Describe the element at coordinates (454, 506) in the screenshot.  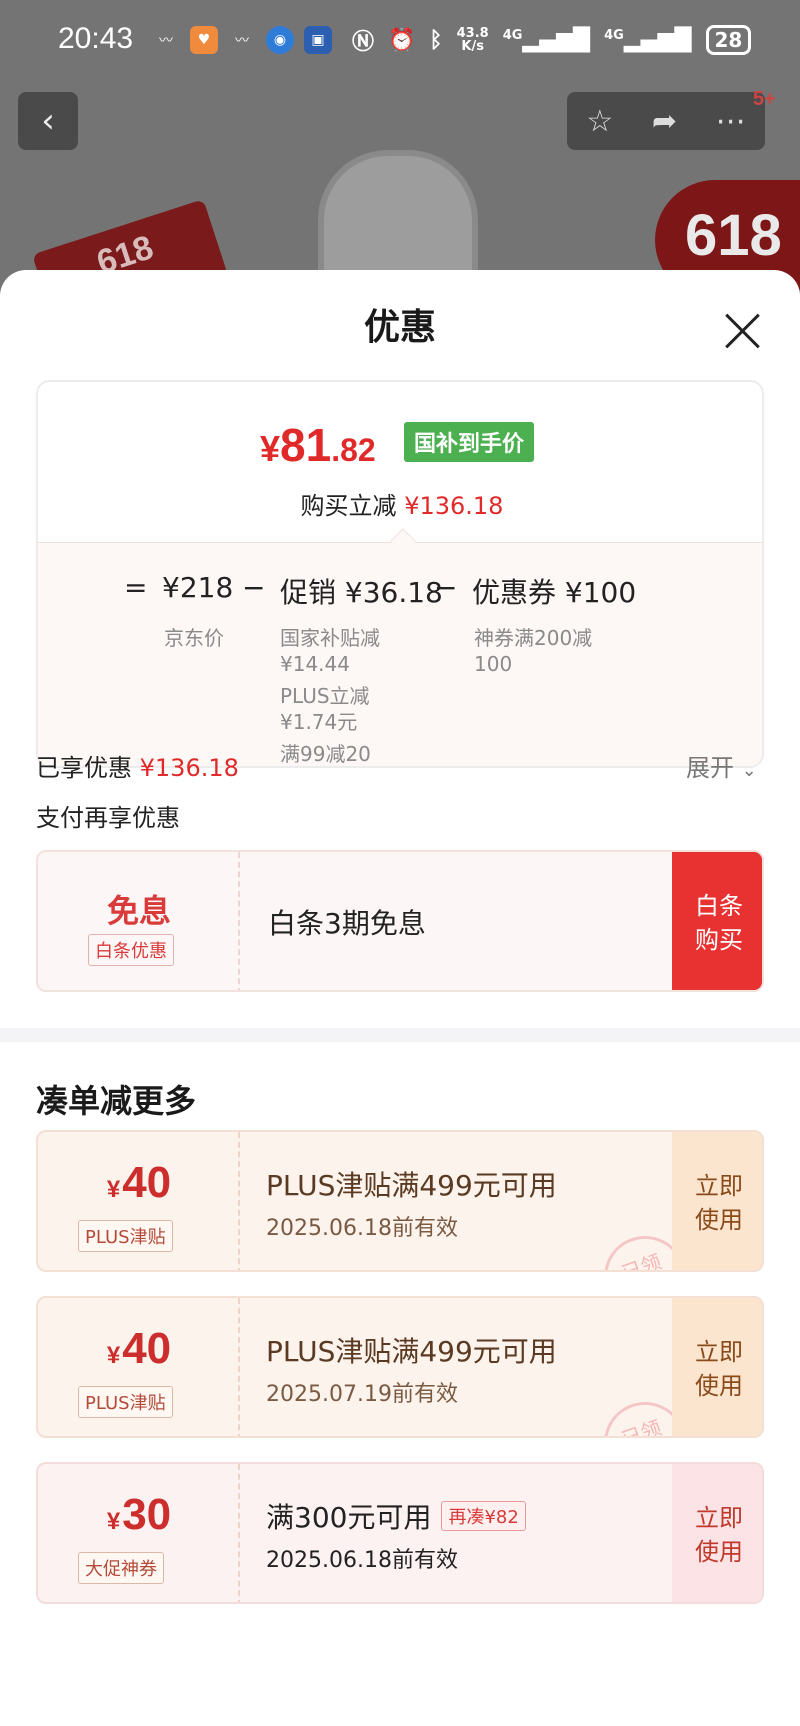
I see `instant-discount-value: ¥136.18` at that location.